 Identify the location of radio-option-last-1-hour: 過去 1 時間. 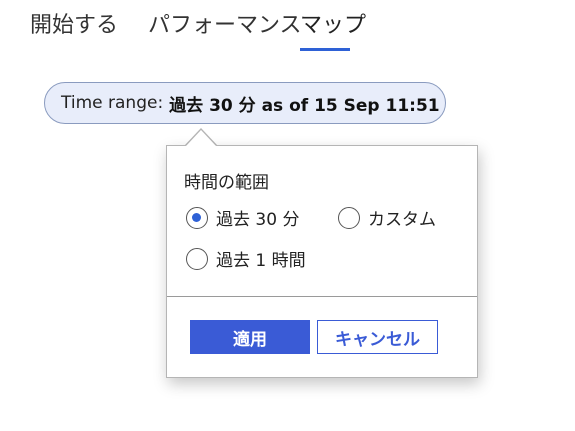
(246, 258).